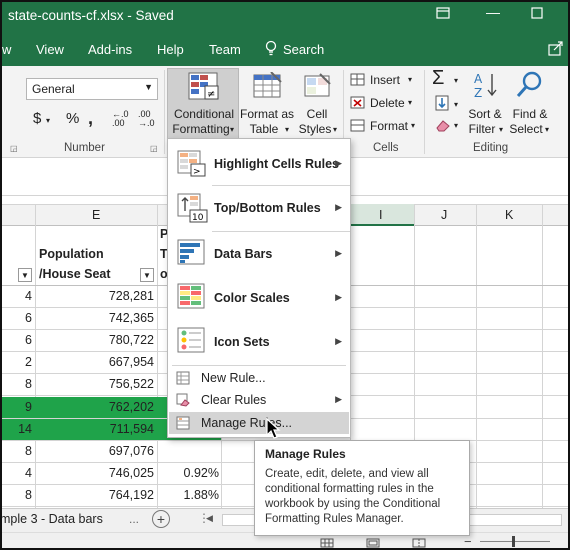  I want to click on tab-add-ins: Add-ins, so click(110, 49).